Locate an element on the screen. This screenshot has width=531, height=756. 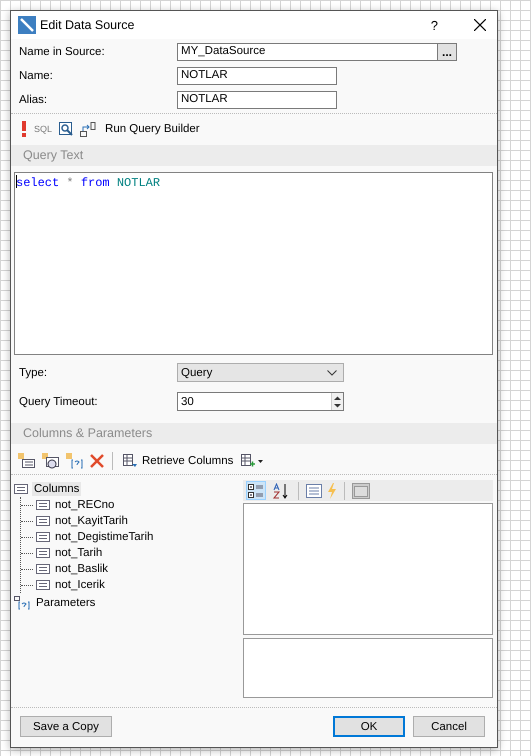
window-title: Edit Data Source is located at coordinates (88, 25).